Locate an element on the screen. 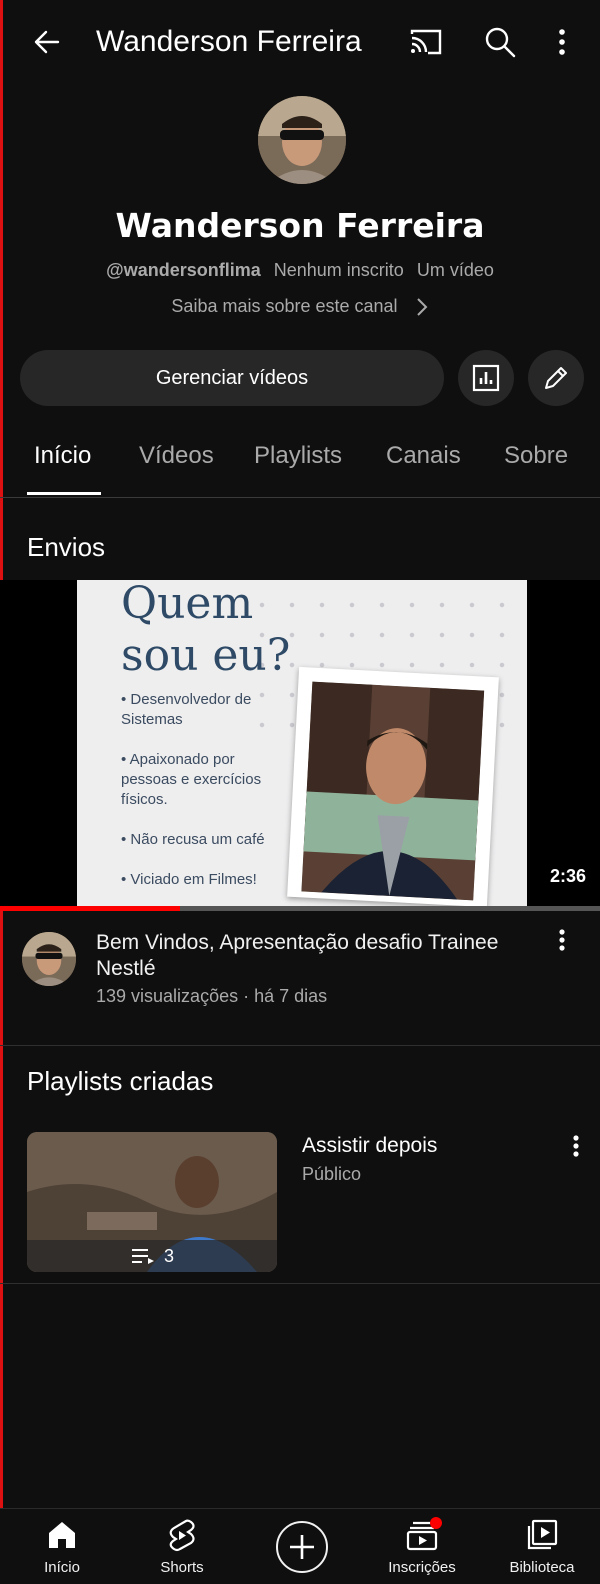  analytics-button is located at coordinates (486, 378).